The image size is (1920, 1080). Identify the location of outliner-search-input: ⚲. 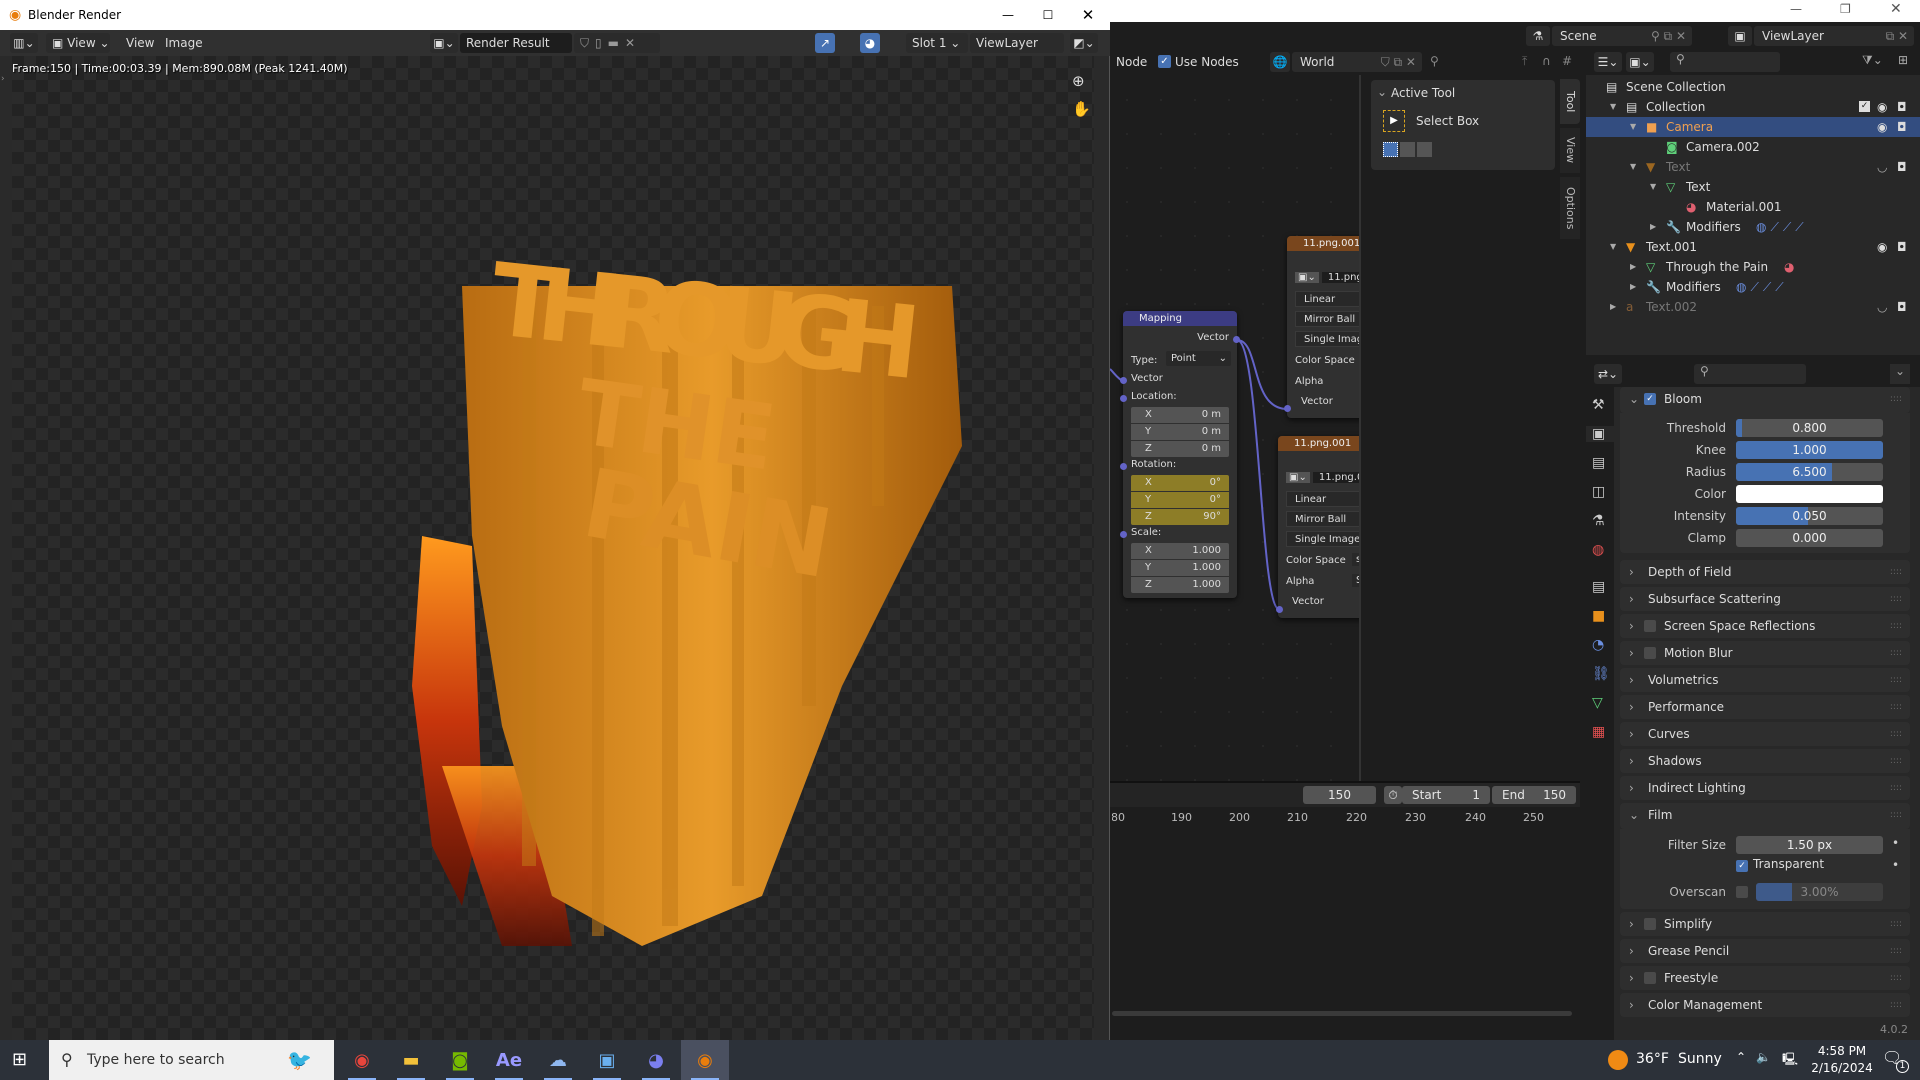
(1725, 62).